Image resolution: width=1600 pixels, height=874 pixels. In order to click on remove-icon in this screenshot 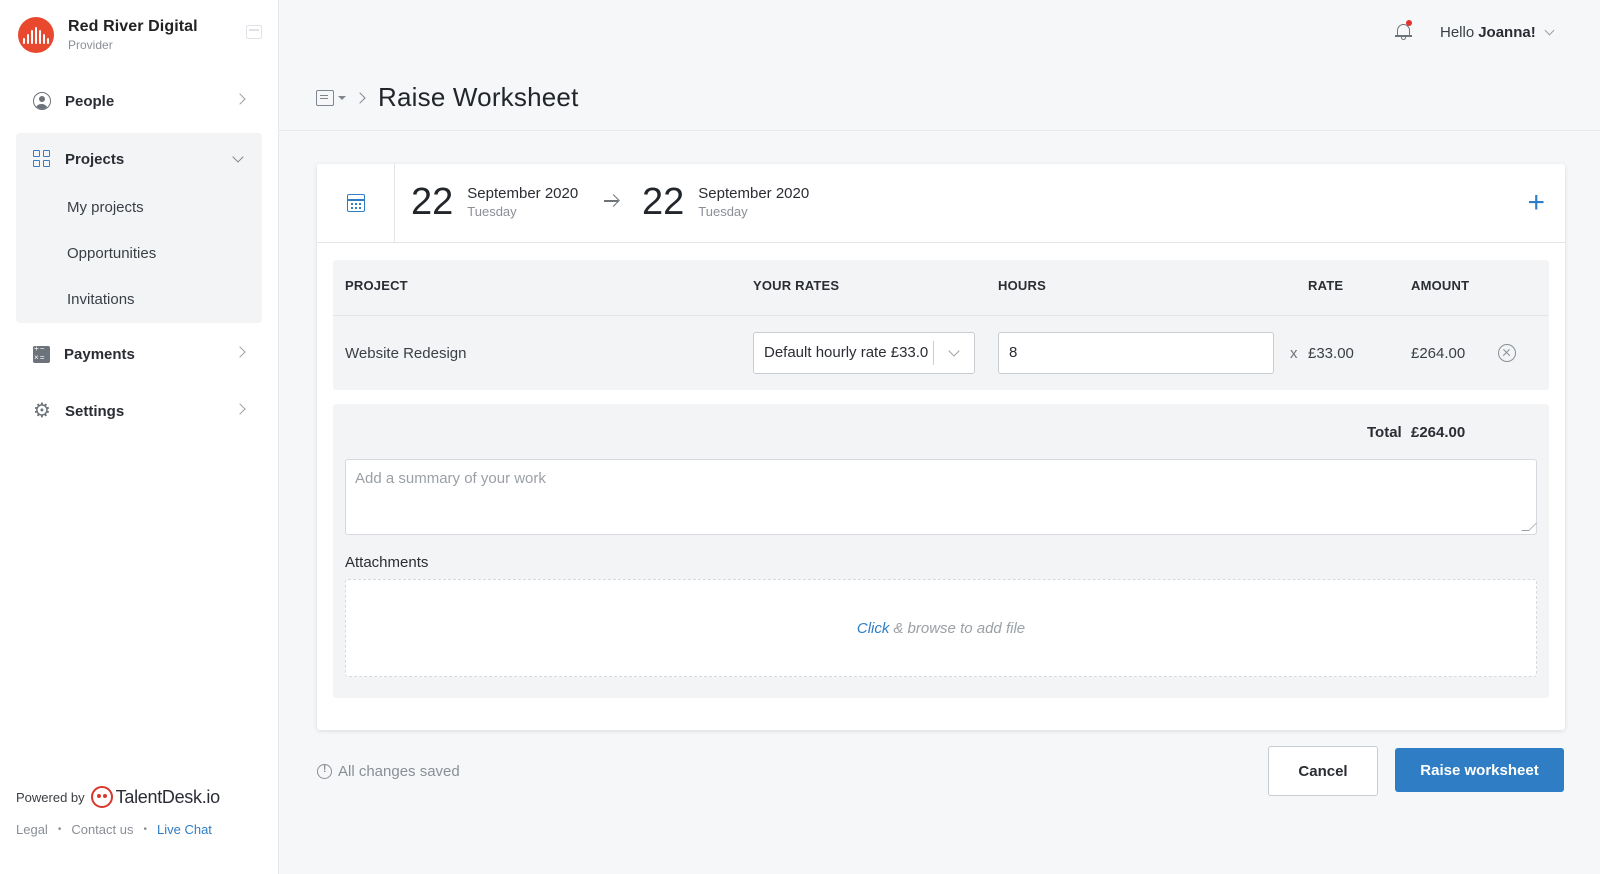, I will do `click(1507, 353)`.